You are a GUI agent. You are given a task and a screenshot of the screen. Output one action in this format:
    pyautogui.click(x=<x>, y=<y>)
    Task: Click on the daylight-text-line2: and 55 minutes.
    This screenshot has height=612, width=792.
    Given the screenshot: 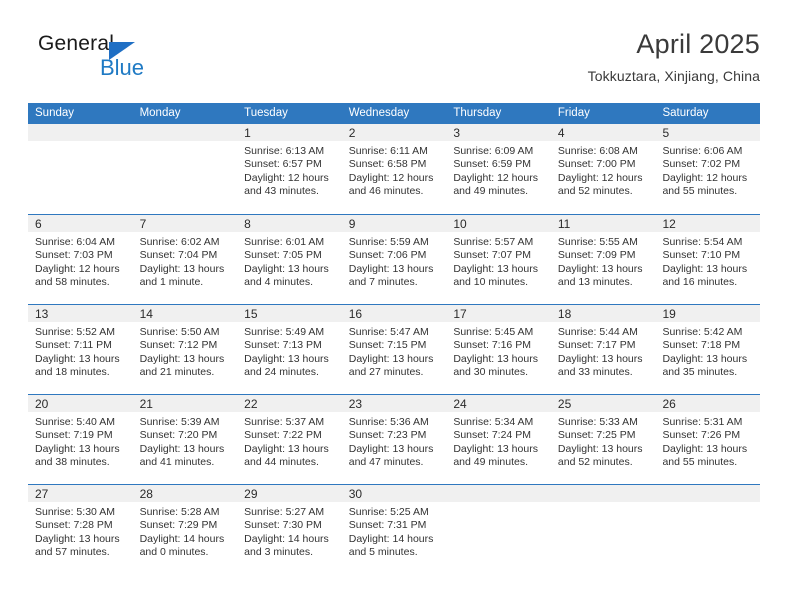 What is the action you would take?
    pyautogui.click(x=700, y=191)
    